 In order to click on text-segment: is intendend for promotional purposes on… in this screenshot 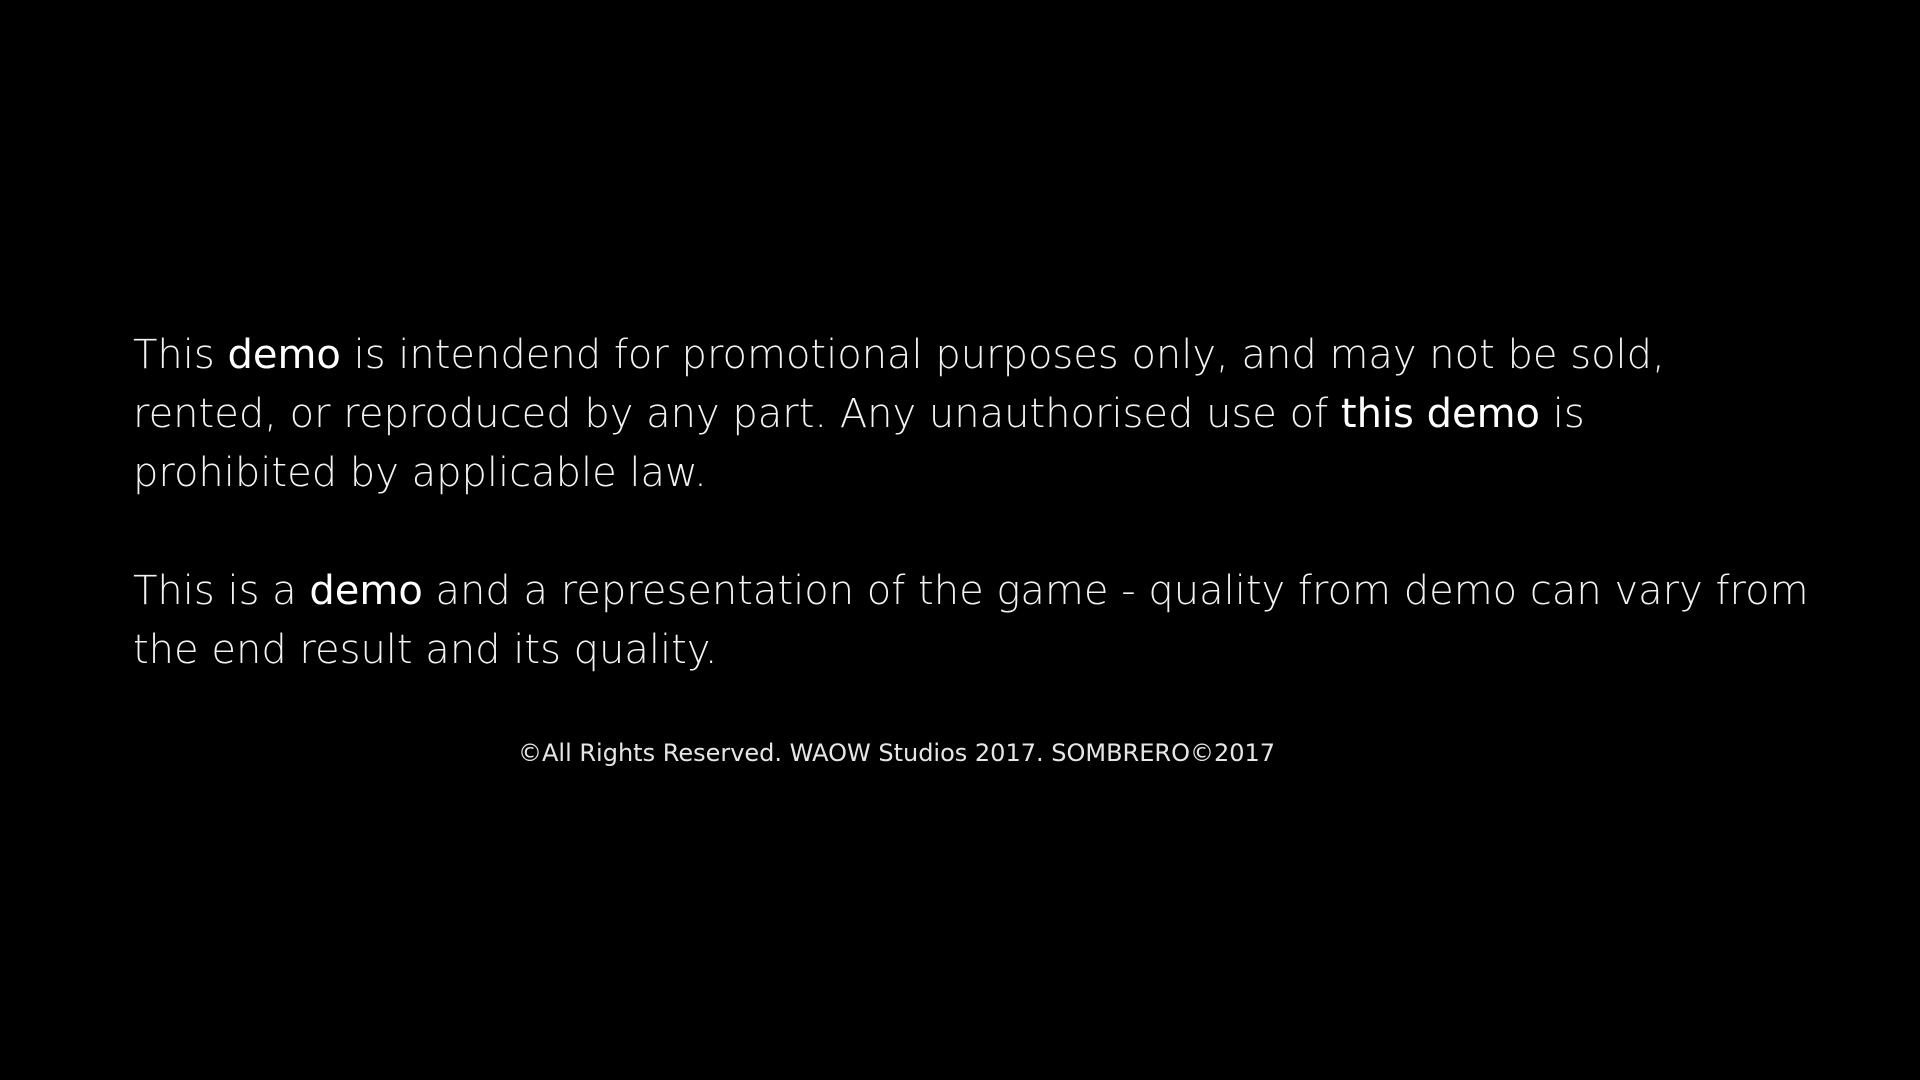, I will do `click(1002, 355)`.